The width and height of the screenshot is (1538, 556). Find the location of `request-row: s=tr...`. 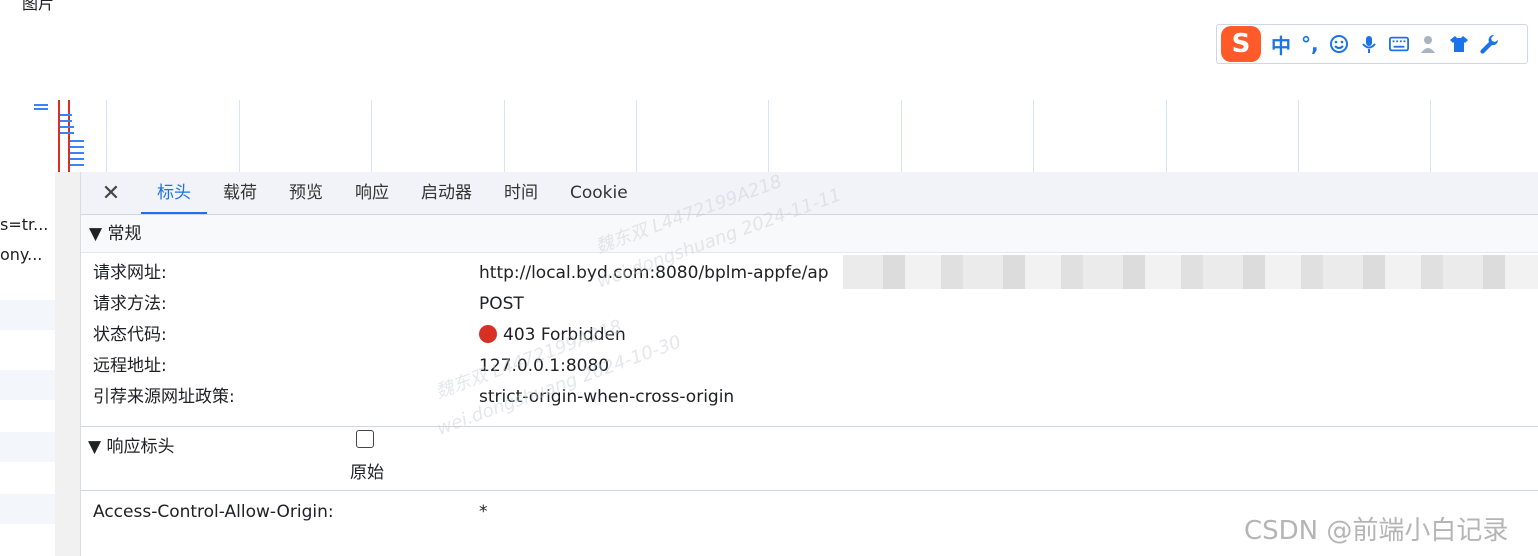

request-row: s=tr... is located at coordinates (27, 225).